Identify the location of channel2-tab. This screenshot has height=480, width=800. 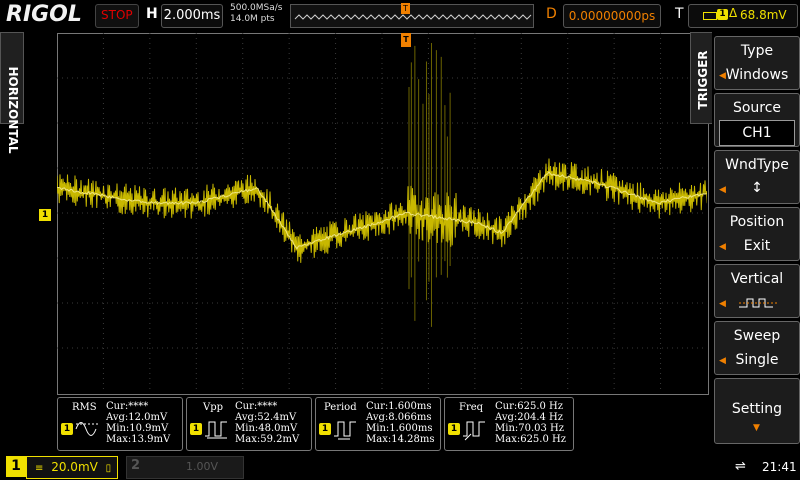
(185, 467).